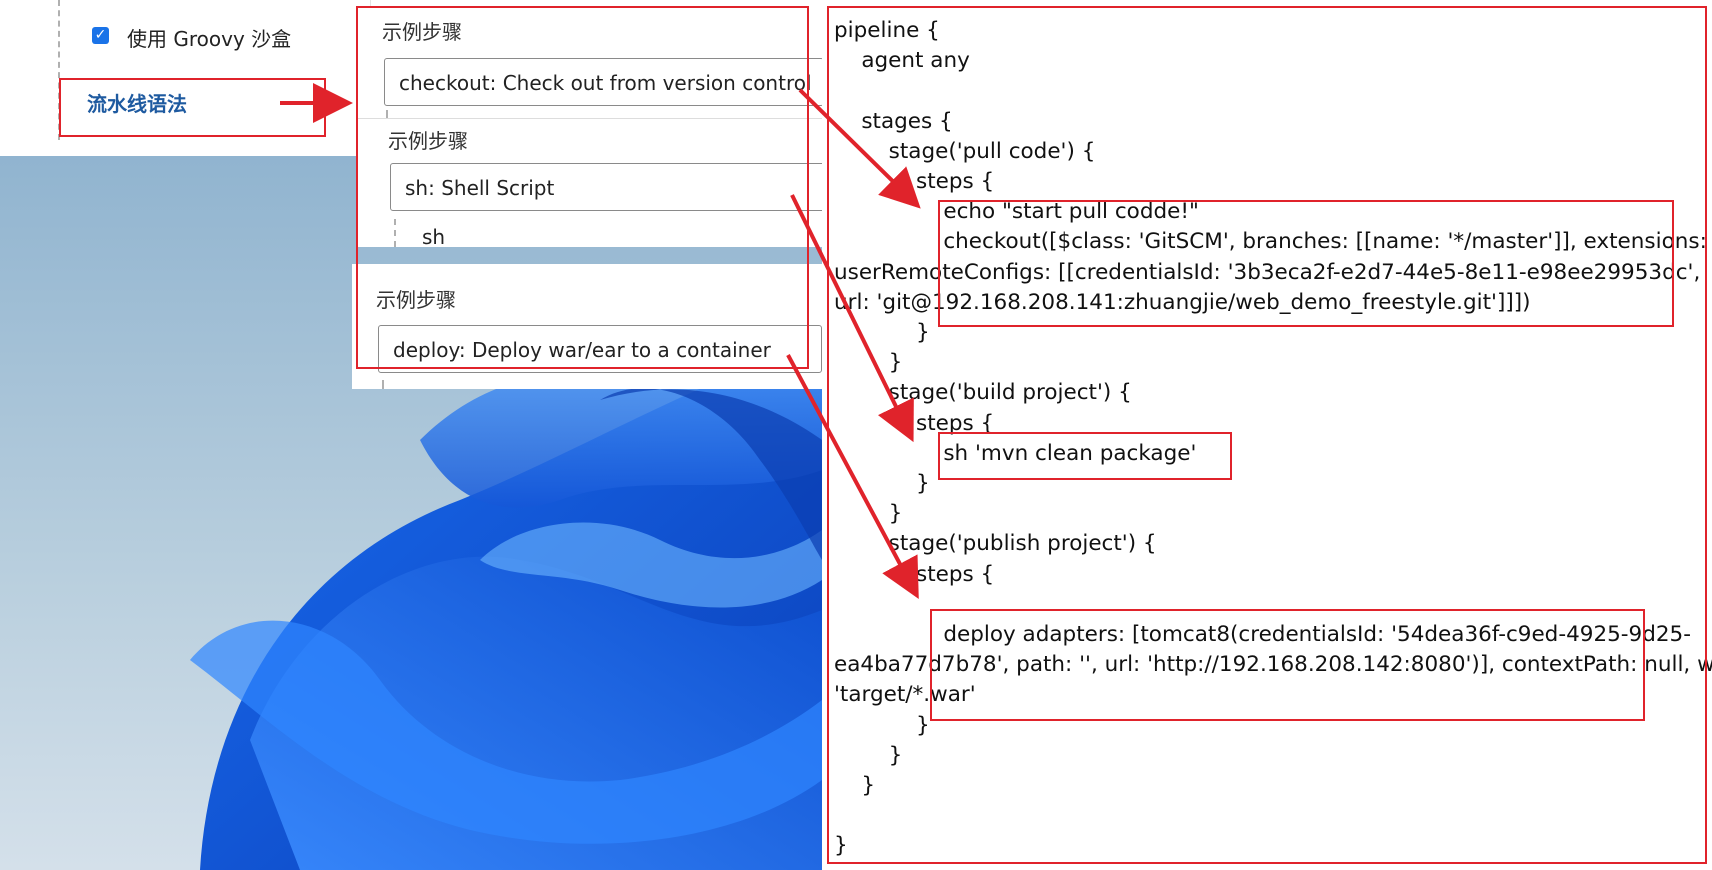 This screenshot has height=870, width=1712. I want to click on card-divider, so click(383, 384).